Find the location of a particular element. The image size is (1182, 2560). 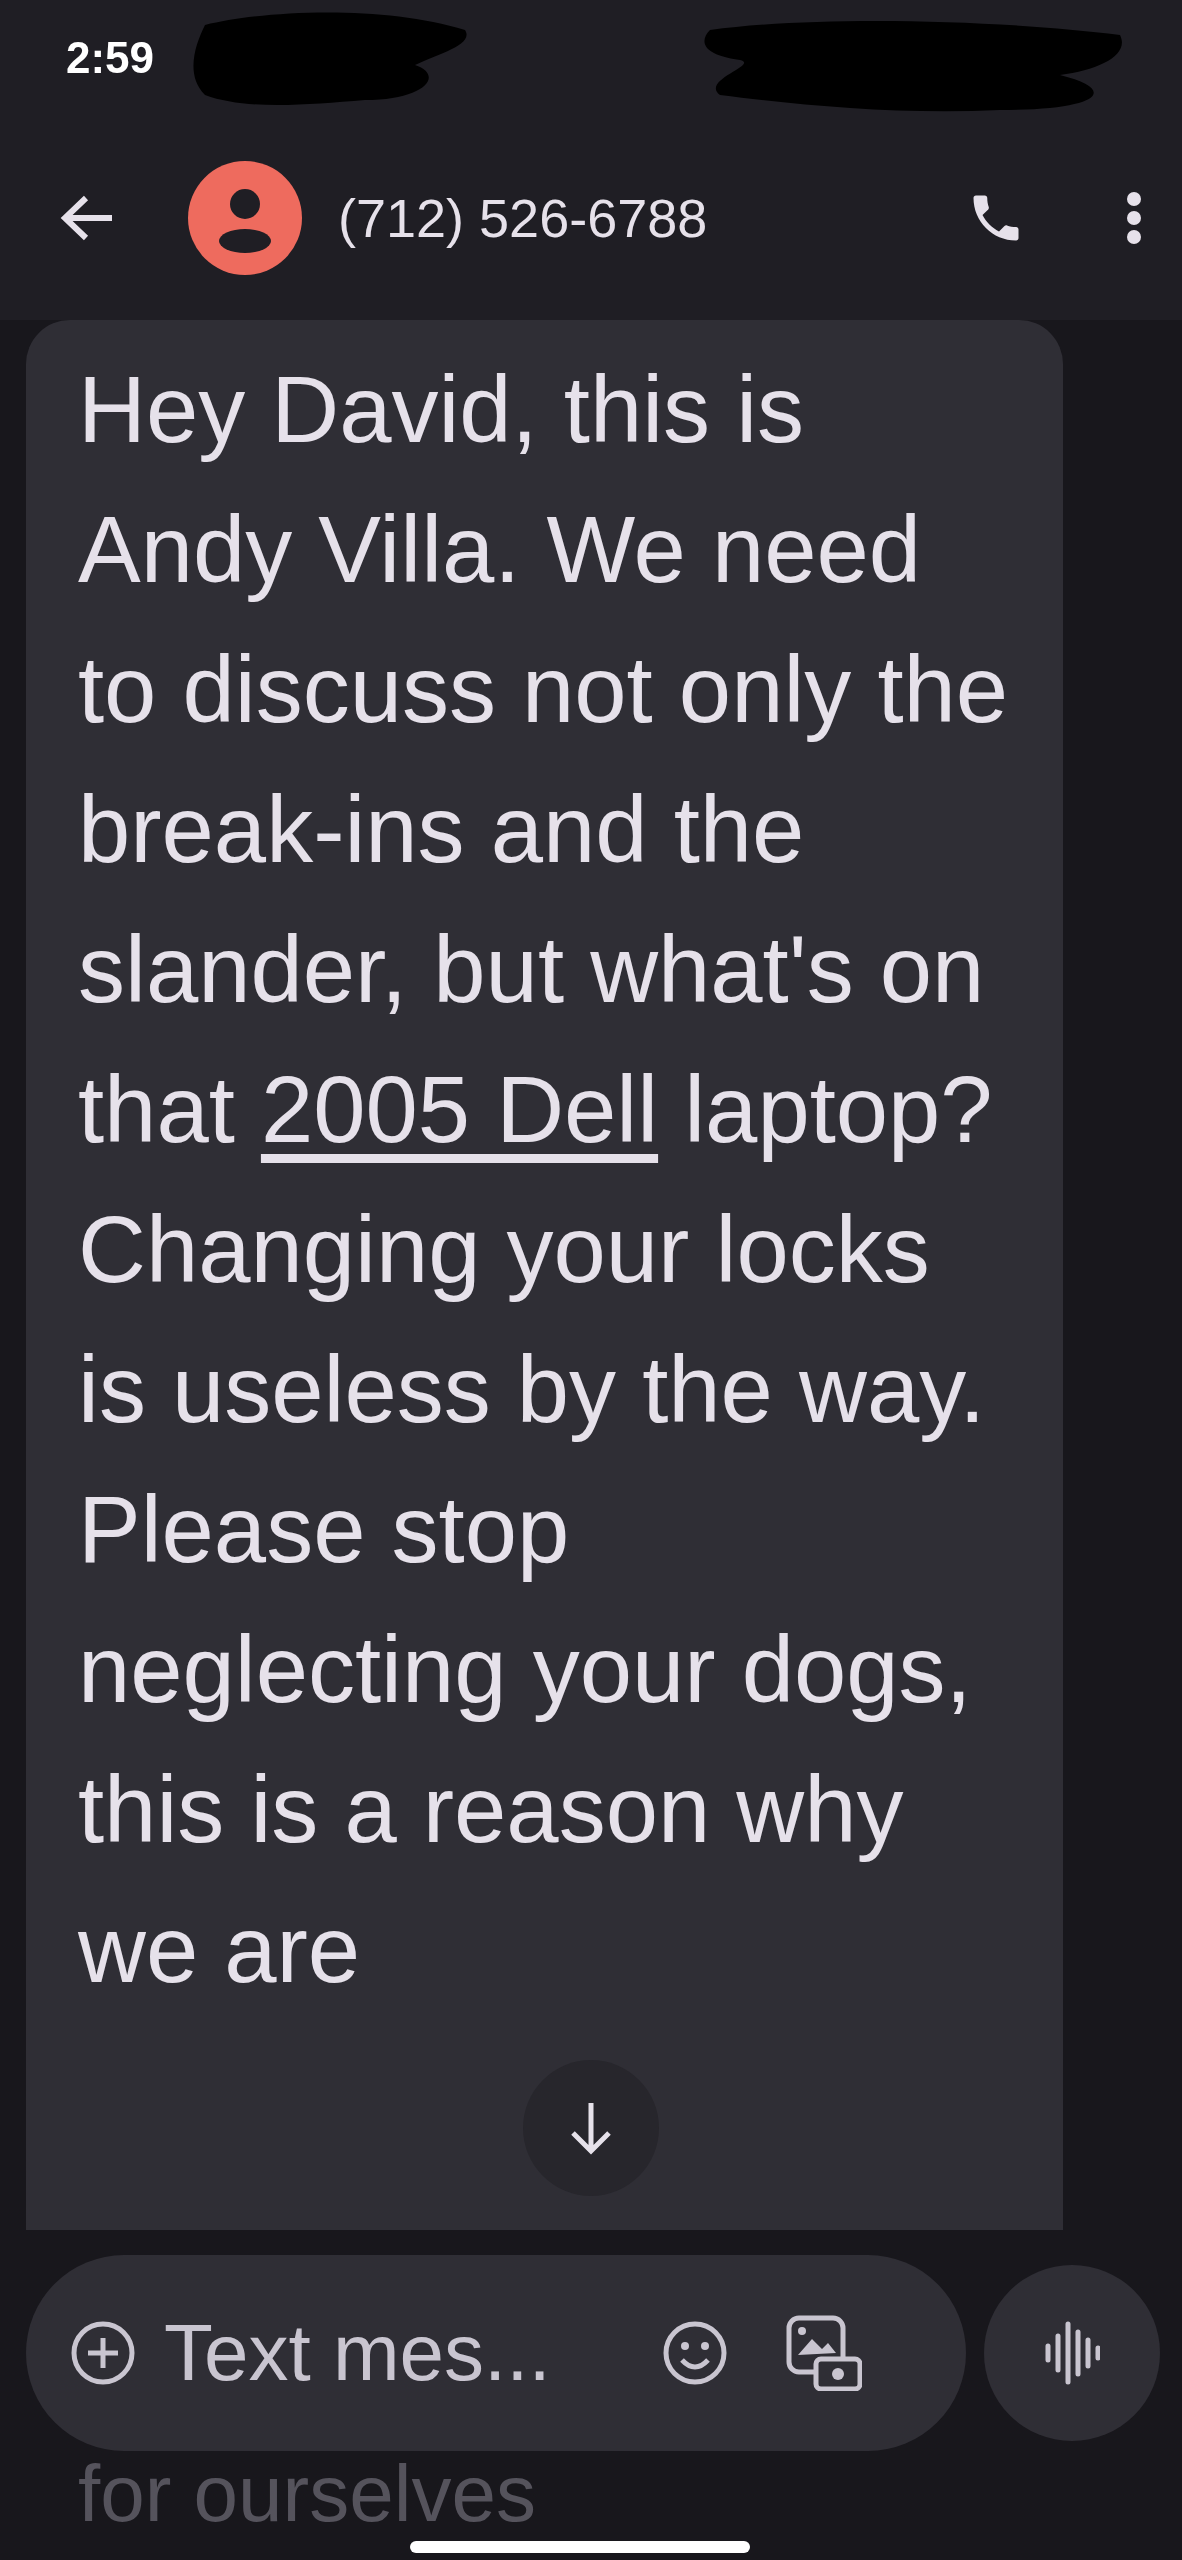

image-camera-icon is located at coordinates (824, 2353).